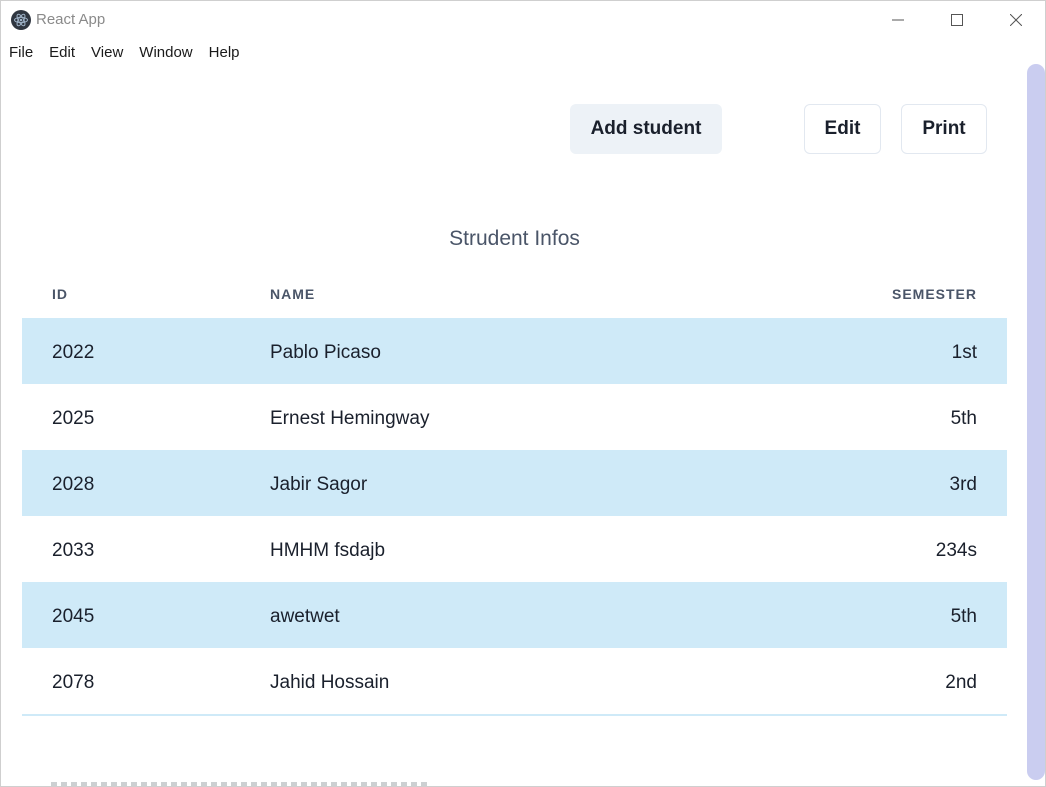  What do you see at coordinates (514, 294) in the screenshot?
I see `table-header: ID NAME SEMESTER` at bounding box center [514, 294].